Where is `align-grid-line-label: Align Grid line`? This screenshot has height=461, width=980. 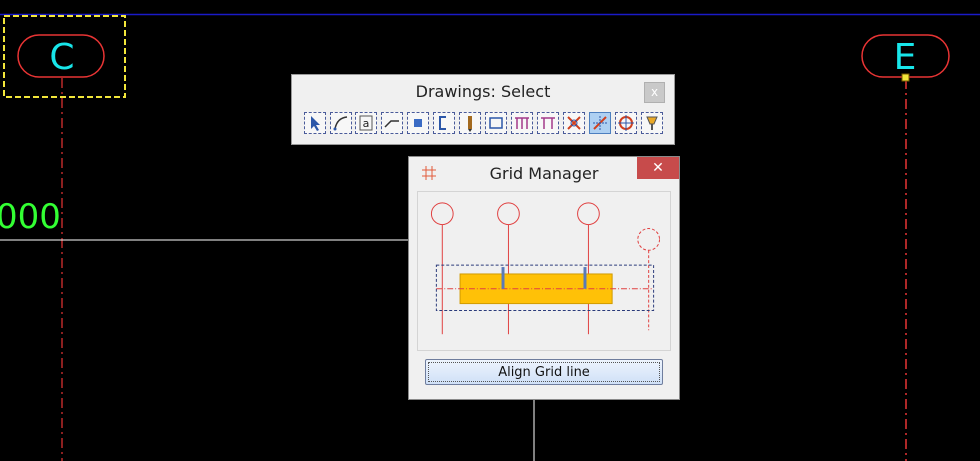
align-grid-line-label: Align Grid line is located at coordinates (544, 372).